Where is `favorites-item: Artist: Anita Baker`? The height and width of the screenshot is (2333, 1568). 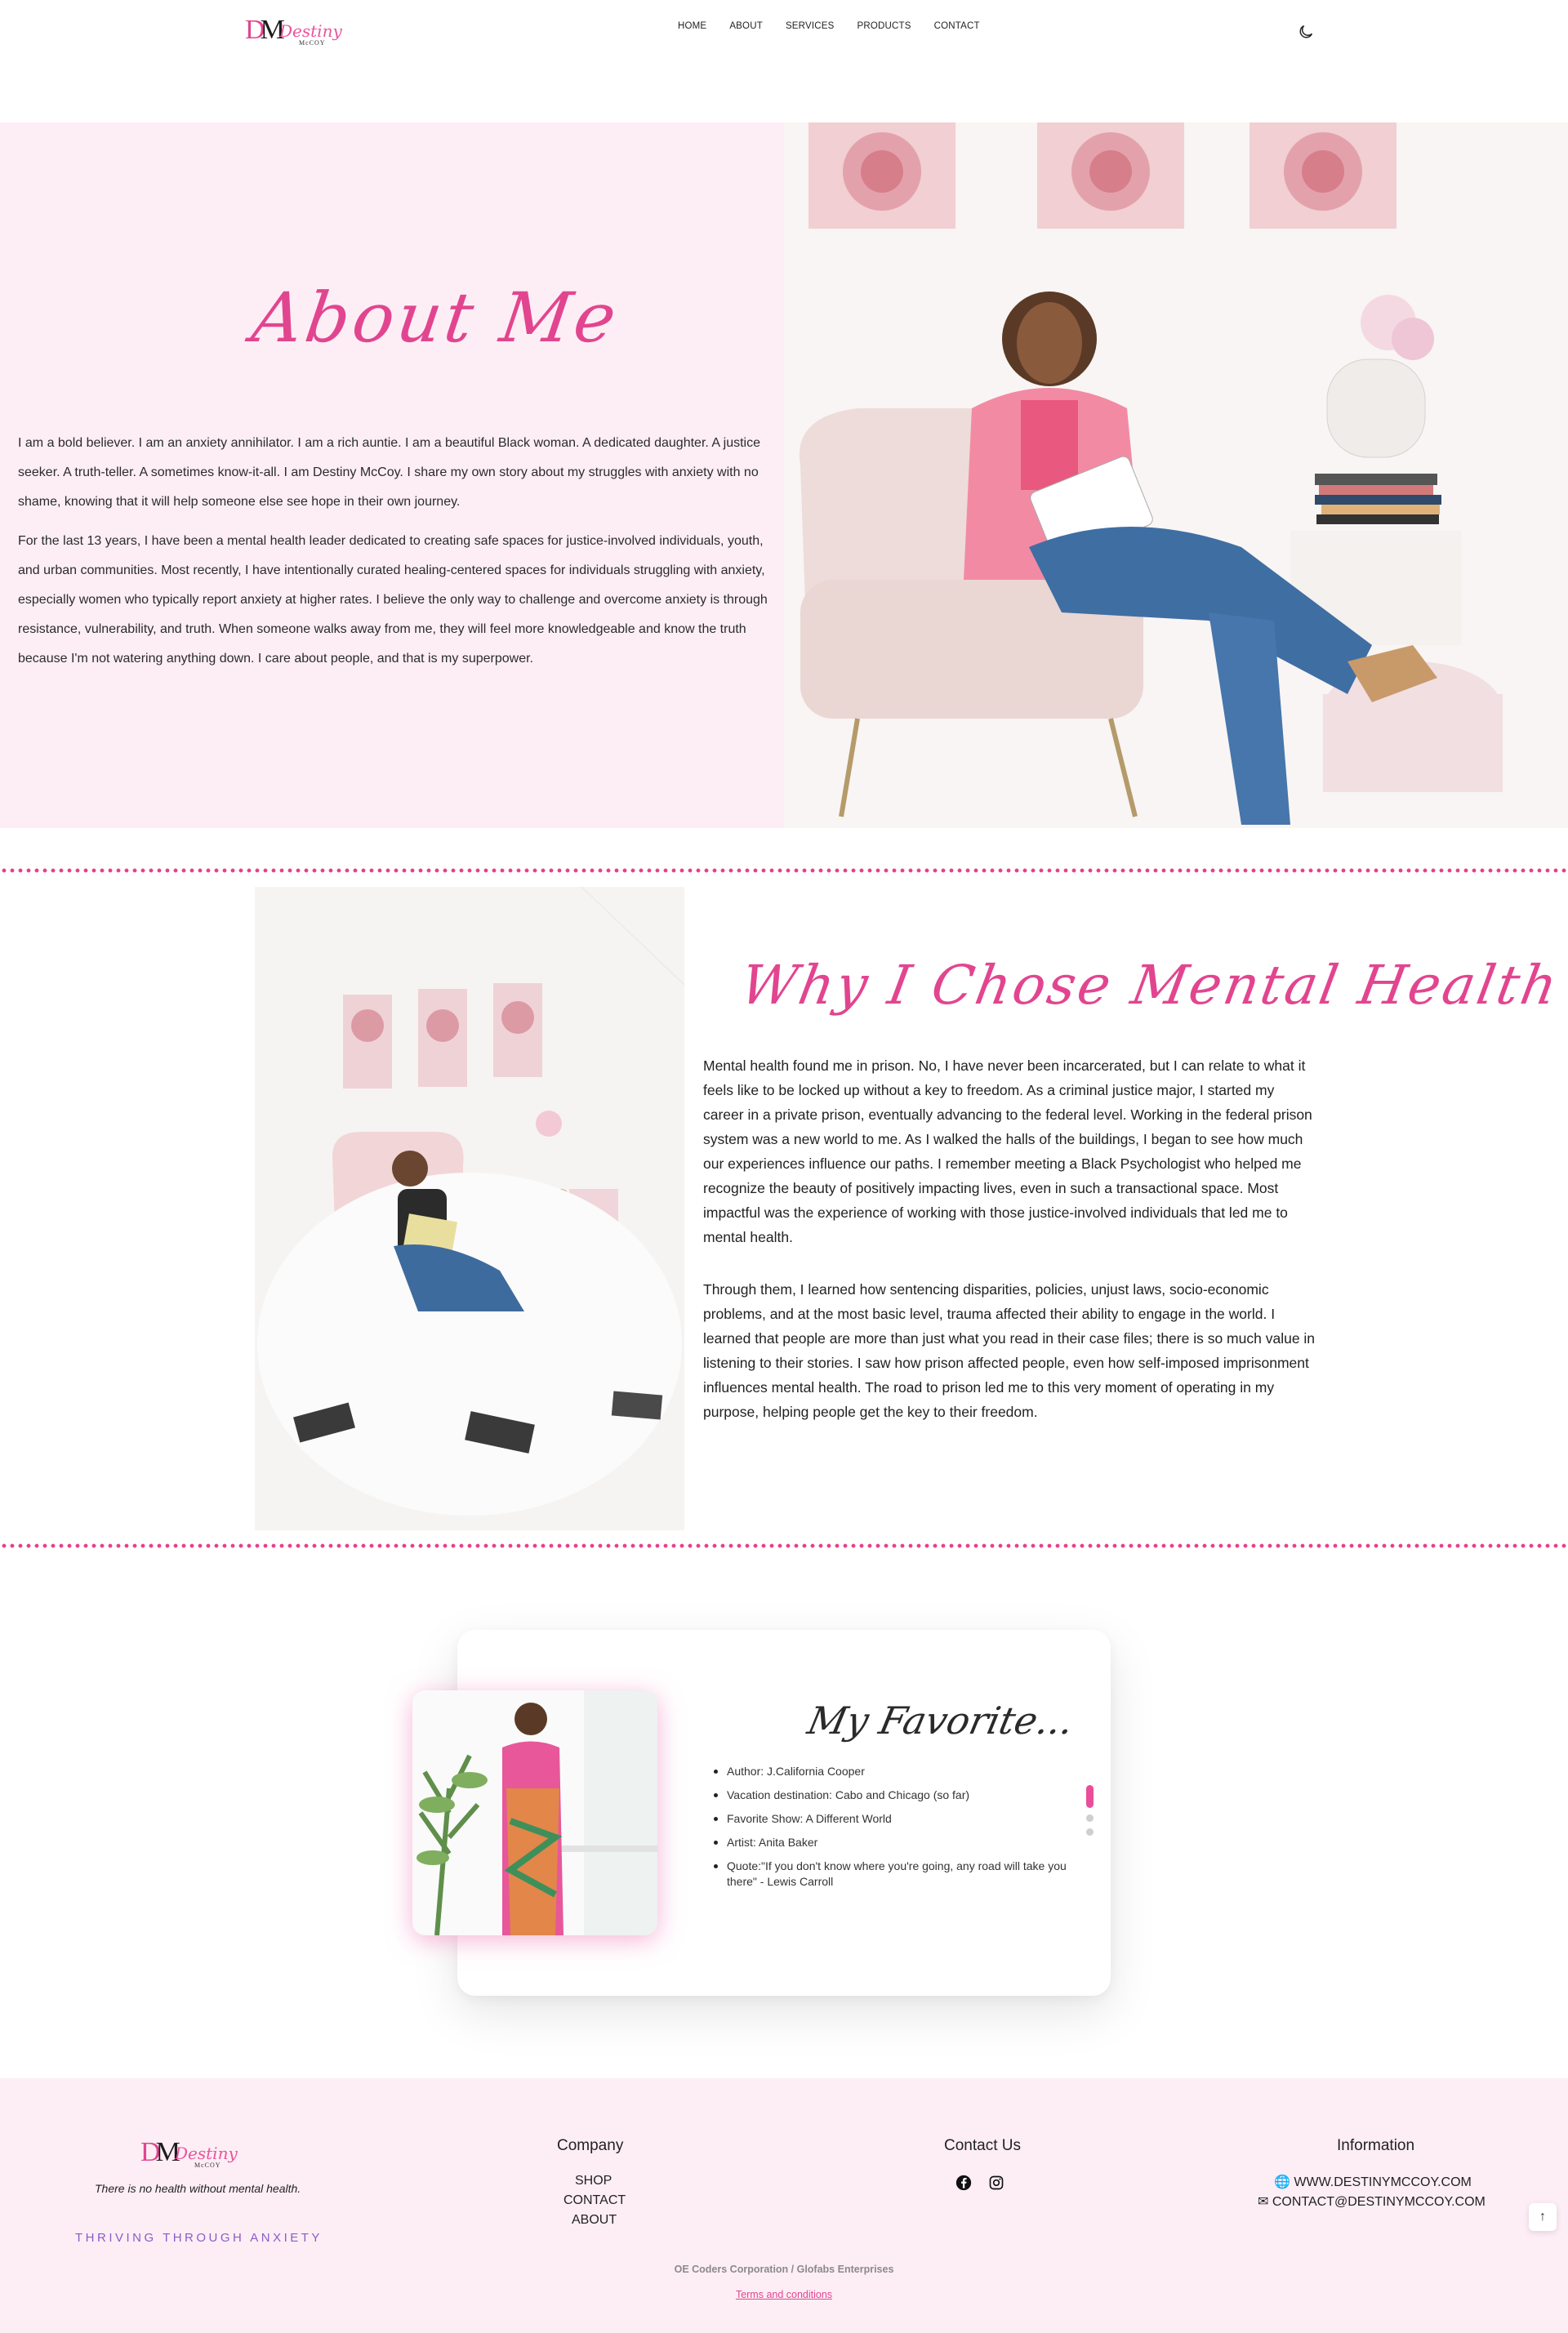 favorites-item: Artist: Anita Baker is located at coordinates (892, 1843).